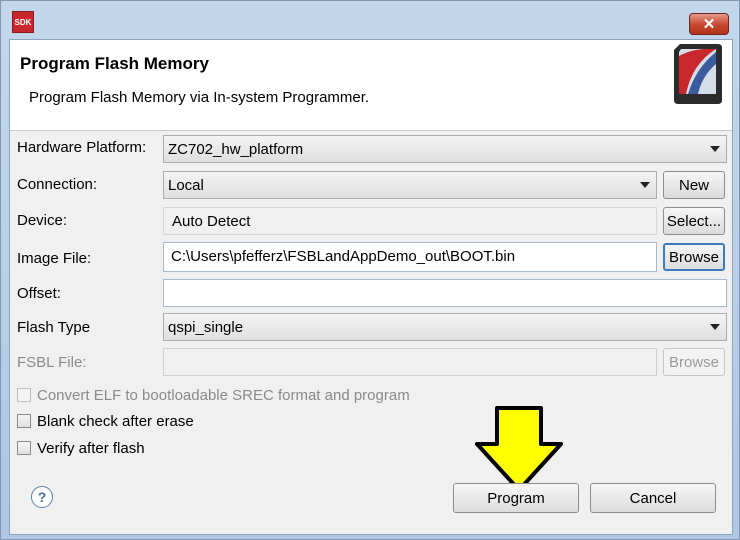 This screenshot has height=540, width=740. I want to click on close-icon: ✕, so click(709, 24).